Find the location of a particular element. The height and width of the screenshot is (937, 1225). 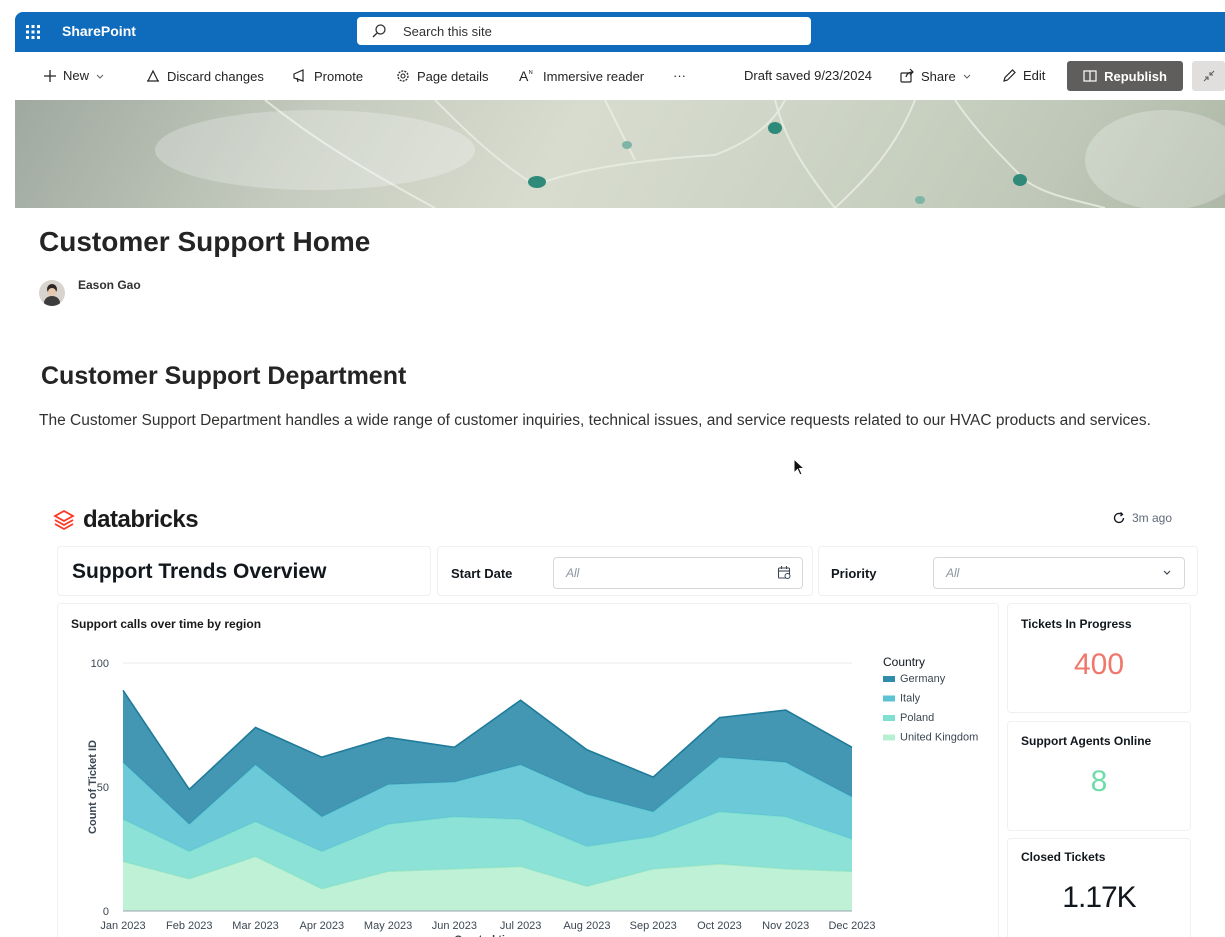

plus-icon is located at coordinates (50, 75).